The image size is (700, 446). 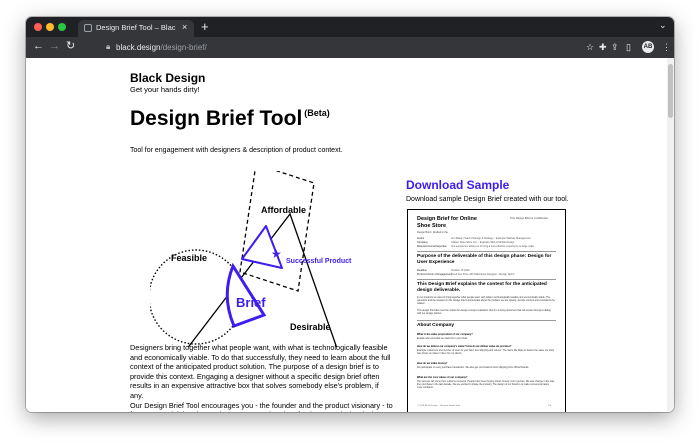 What do you see at coordinates (436, 325) in the screenshot?
I see `sample-about-heading: About Company` at bounding box center [436, 325].